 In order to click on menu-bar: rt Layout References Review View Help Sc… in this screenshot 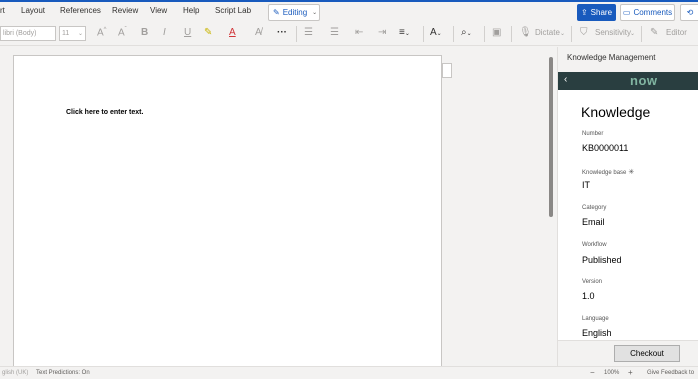, I will do `click(349, 12)`.